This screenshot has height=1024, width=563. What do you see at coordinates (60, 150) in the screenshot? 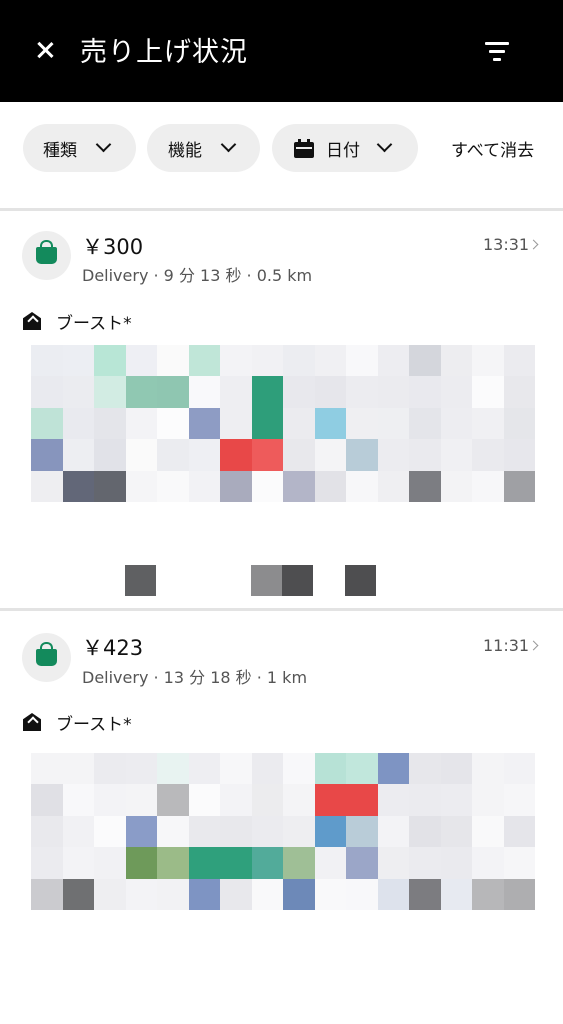
I see `filter-chip-label: 種類` at bounding box center [60, 150].